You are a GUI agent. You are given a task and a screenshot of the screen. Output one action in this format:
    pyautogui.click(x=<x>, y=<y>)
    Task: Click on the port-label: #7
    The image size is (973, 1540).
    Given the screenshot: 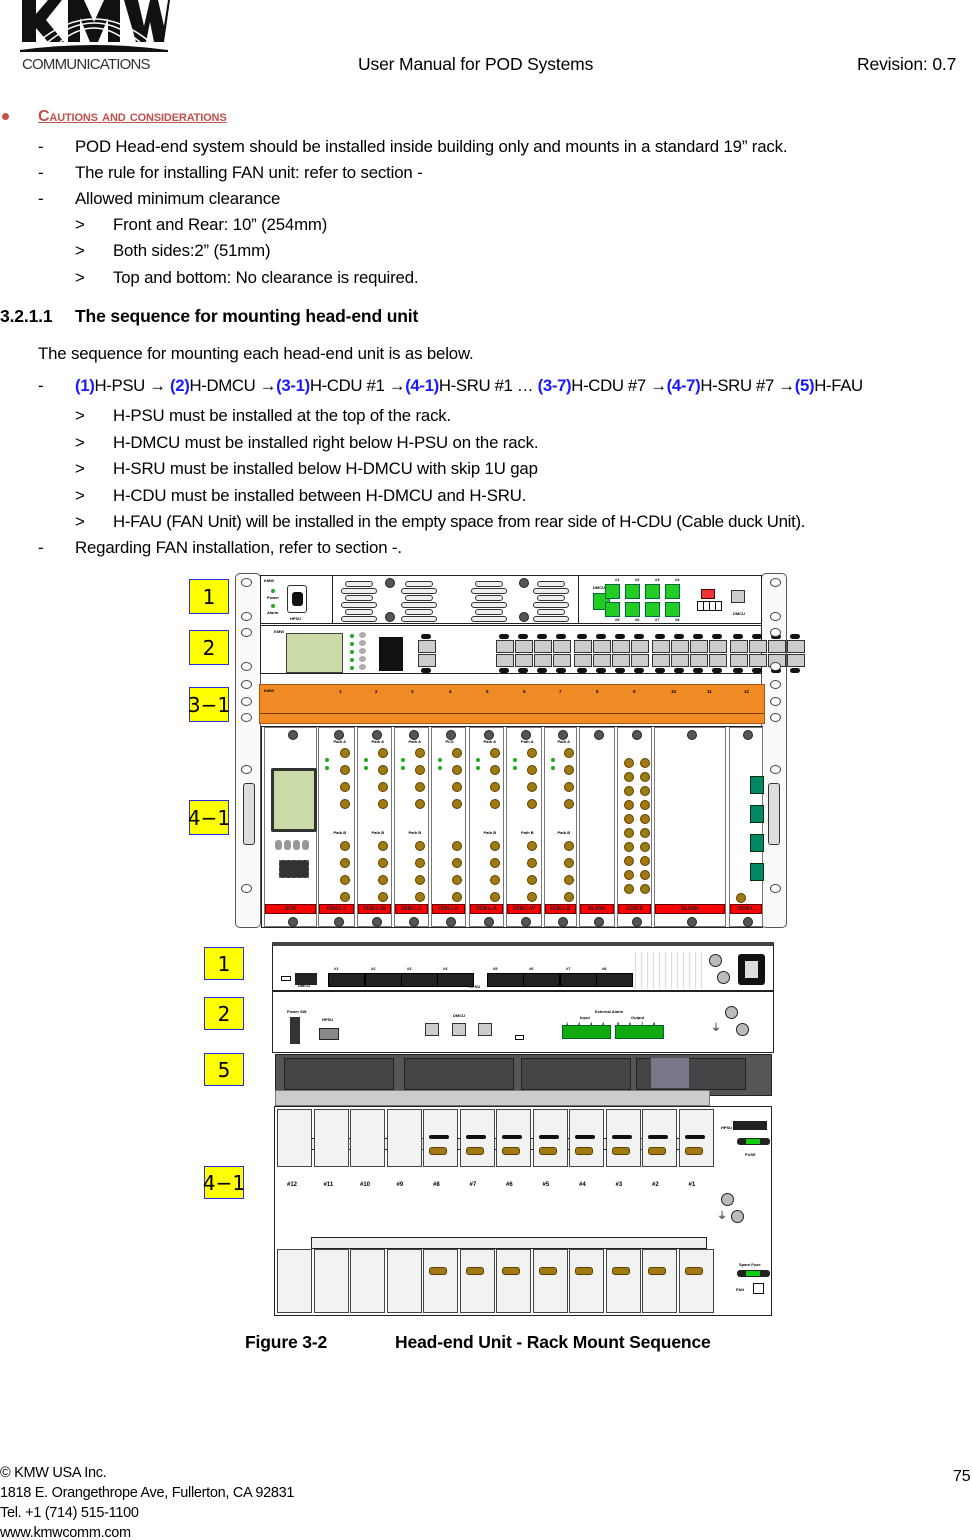 What is the action you would take?
    pyautogui.click(x=657, y=619)
    